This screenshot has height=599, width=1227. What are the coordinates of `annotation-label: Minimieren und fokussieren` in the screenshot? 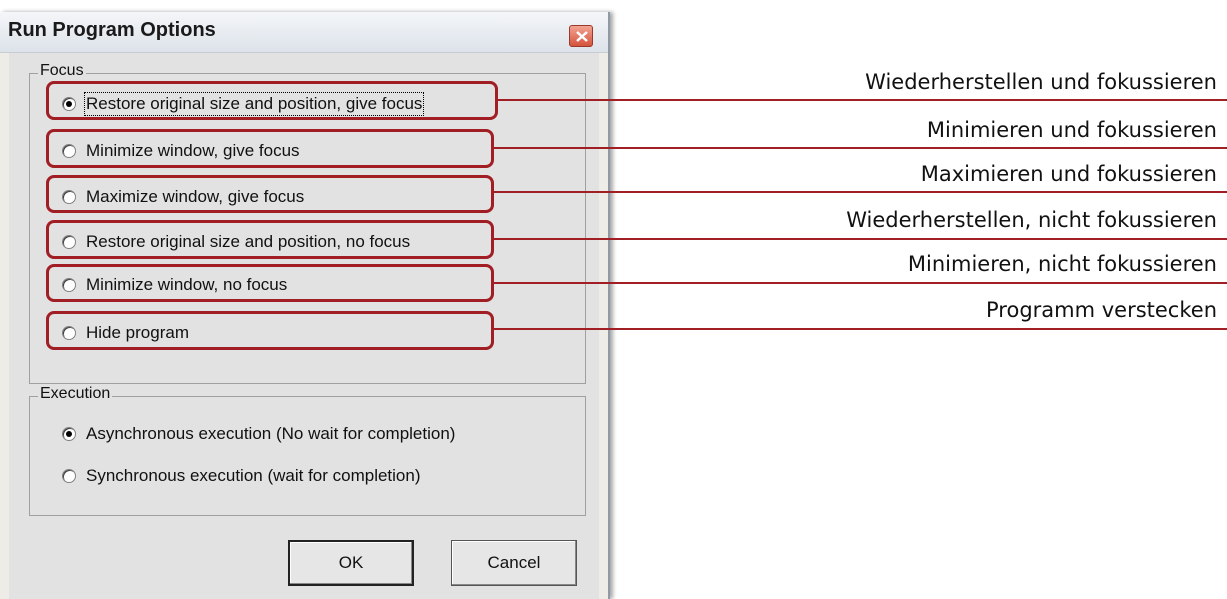 It's located at (1071, 130).